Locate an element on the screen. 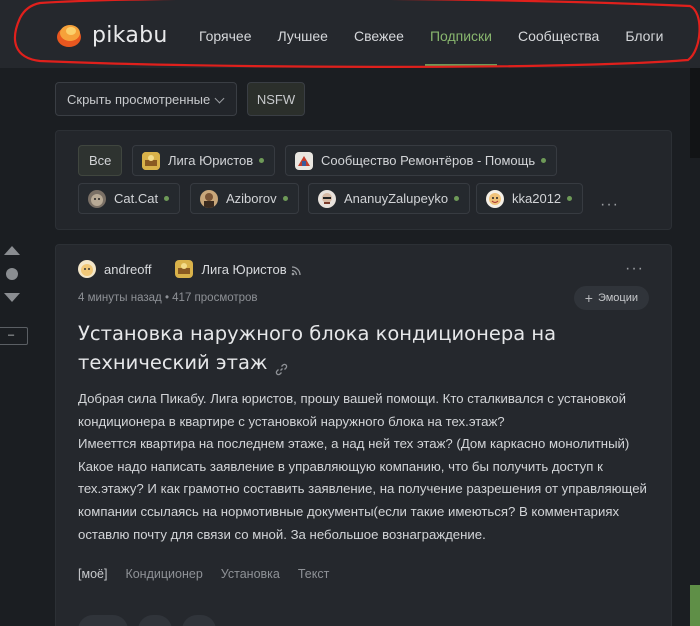 Image resolution: width=700 pixels, height=626 pixels. post-menu-icon: ··· is located at coordinates (634, 269).